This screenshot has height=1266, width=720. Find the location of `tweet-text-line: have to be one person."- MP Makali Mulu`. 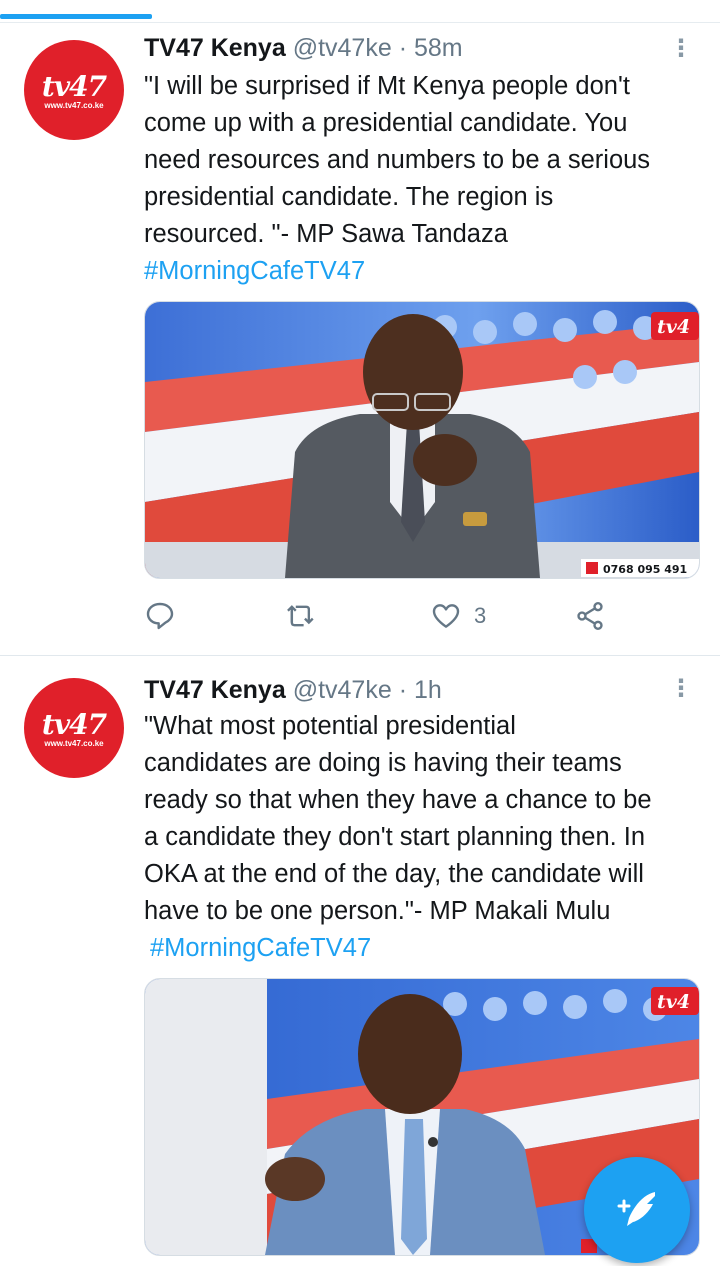

tweet-text-line: have to be one person."- MP Makali Mulu is located at coordinates (377, 911).